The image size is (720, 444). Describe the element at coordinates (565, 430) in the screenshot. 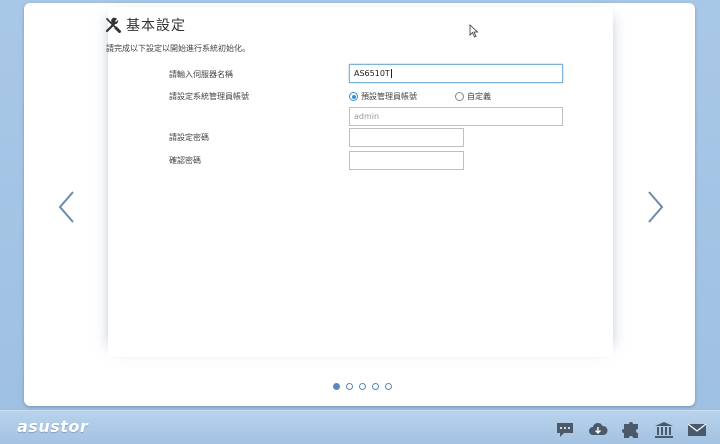

I see `chat-icon` at that location.